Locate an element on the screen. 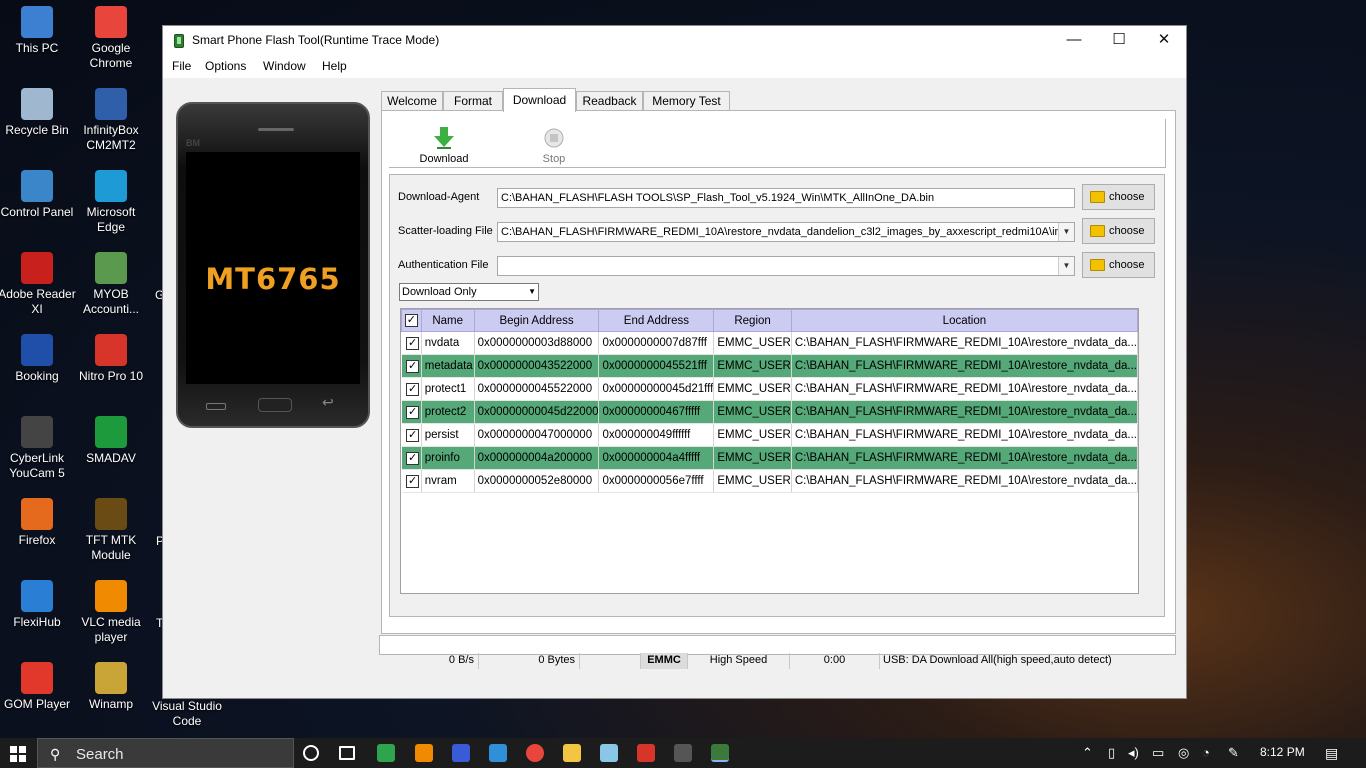  column-header-region: Region is located at coordinates (752, 320).